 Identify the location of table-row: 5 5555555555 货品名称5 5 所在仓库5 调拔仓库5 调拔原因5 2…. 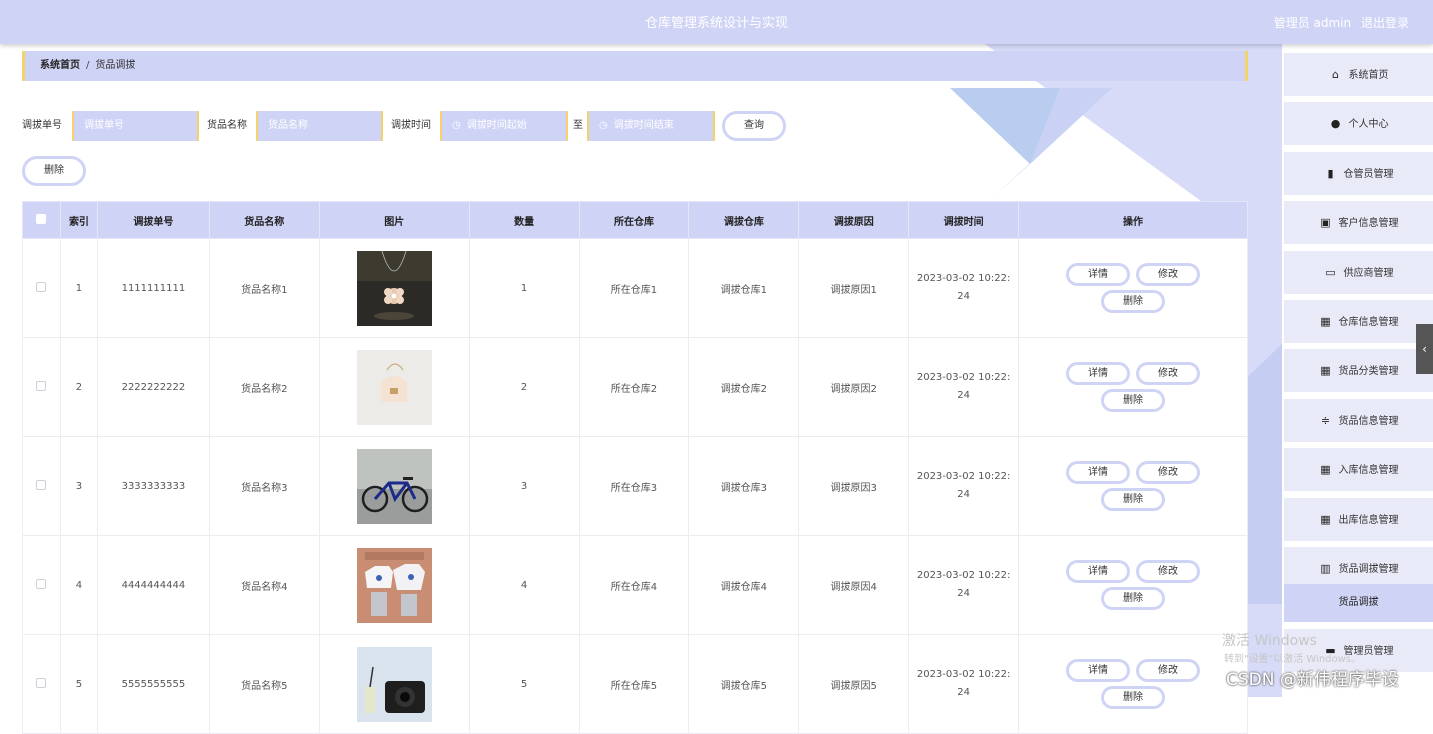
(635, 684).